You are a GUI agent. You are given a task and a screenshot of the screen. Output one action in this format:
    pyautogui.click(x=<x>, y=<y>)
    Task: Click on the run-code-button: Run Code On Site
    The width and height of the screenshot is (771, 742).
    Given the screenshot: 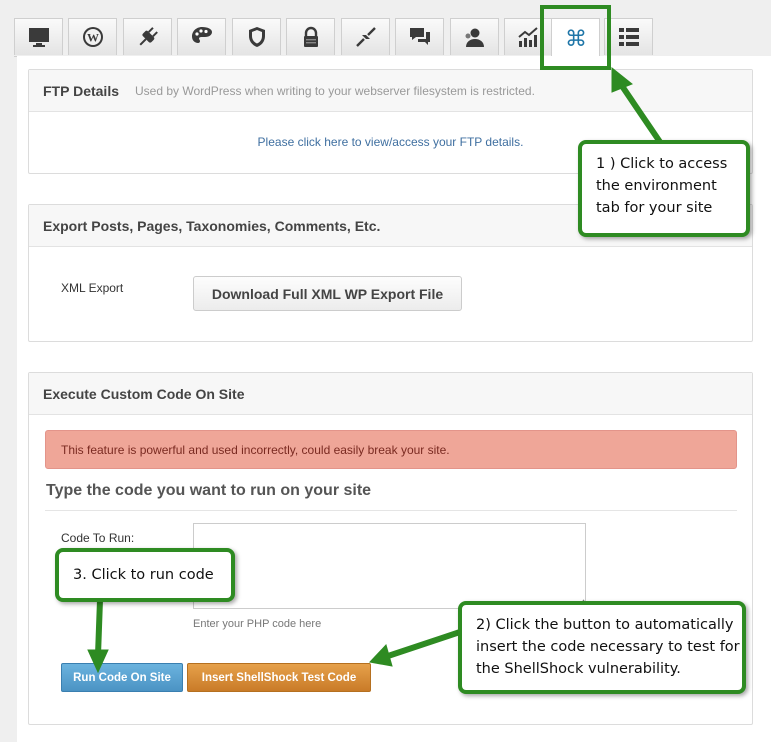 What is the action you would take?
    pyautogui.click(x=122, y=677)
    